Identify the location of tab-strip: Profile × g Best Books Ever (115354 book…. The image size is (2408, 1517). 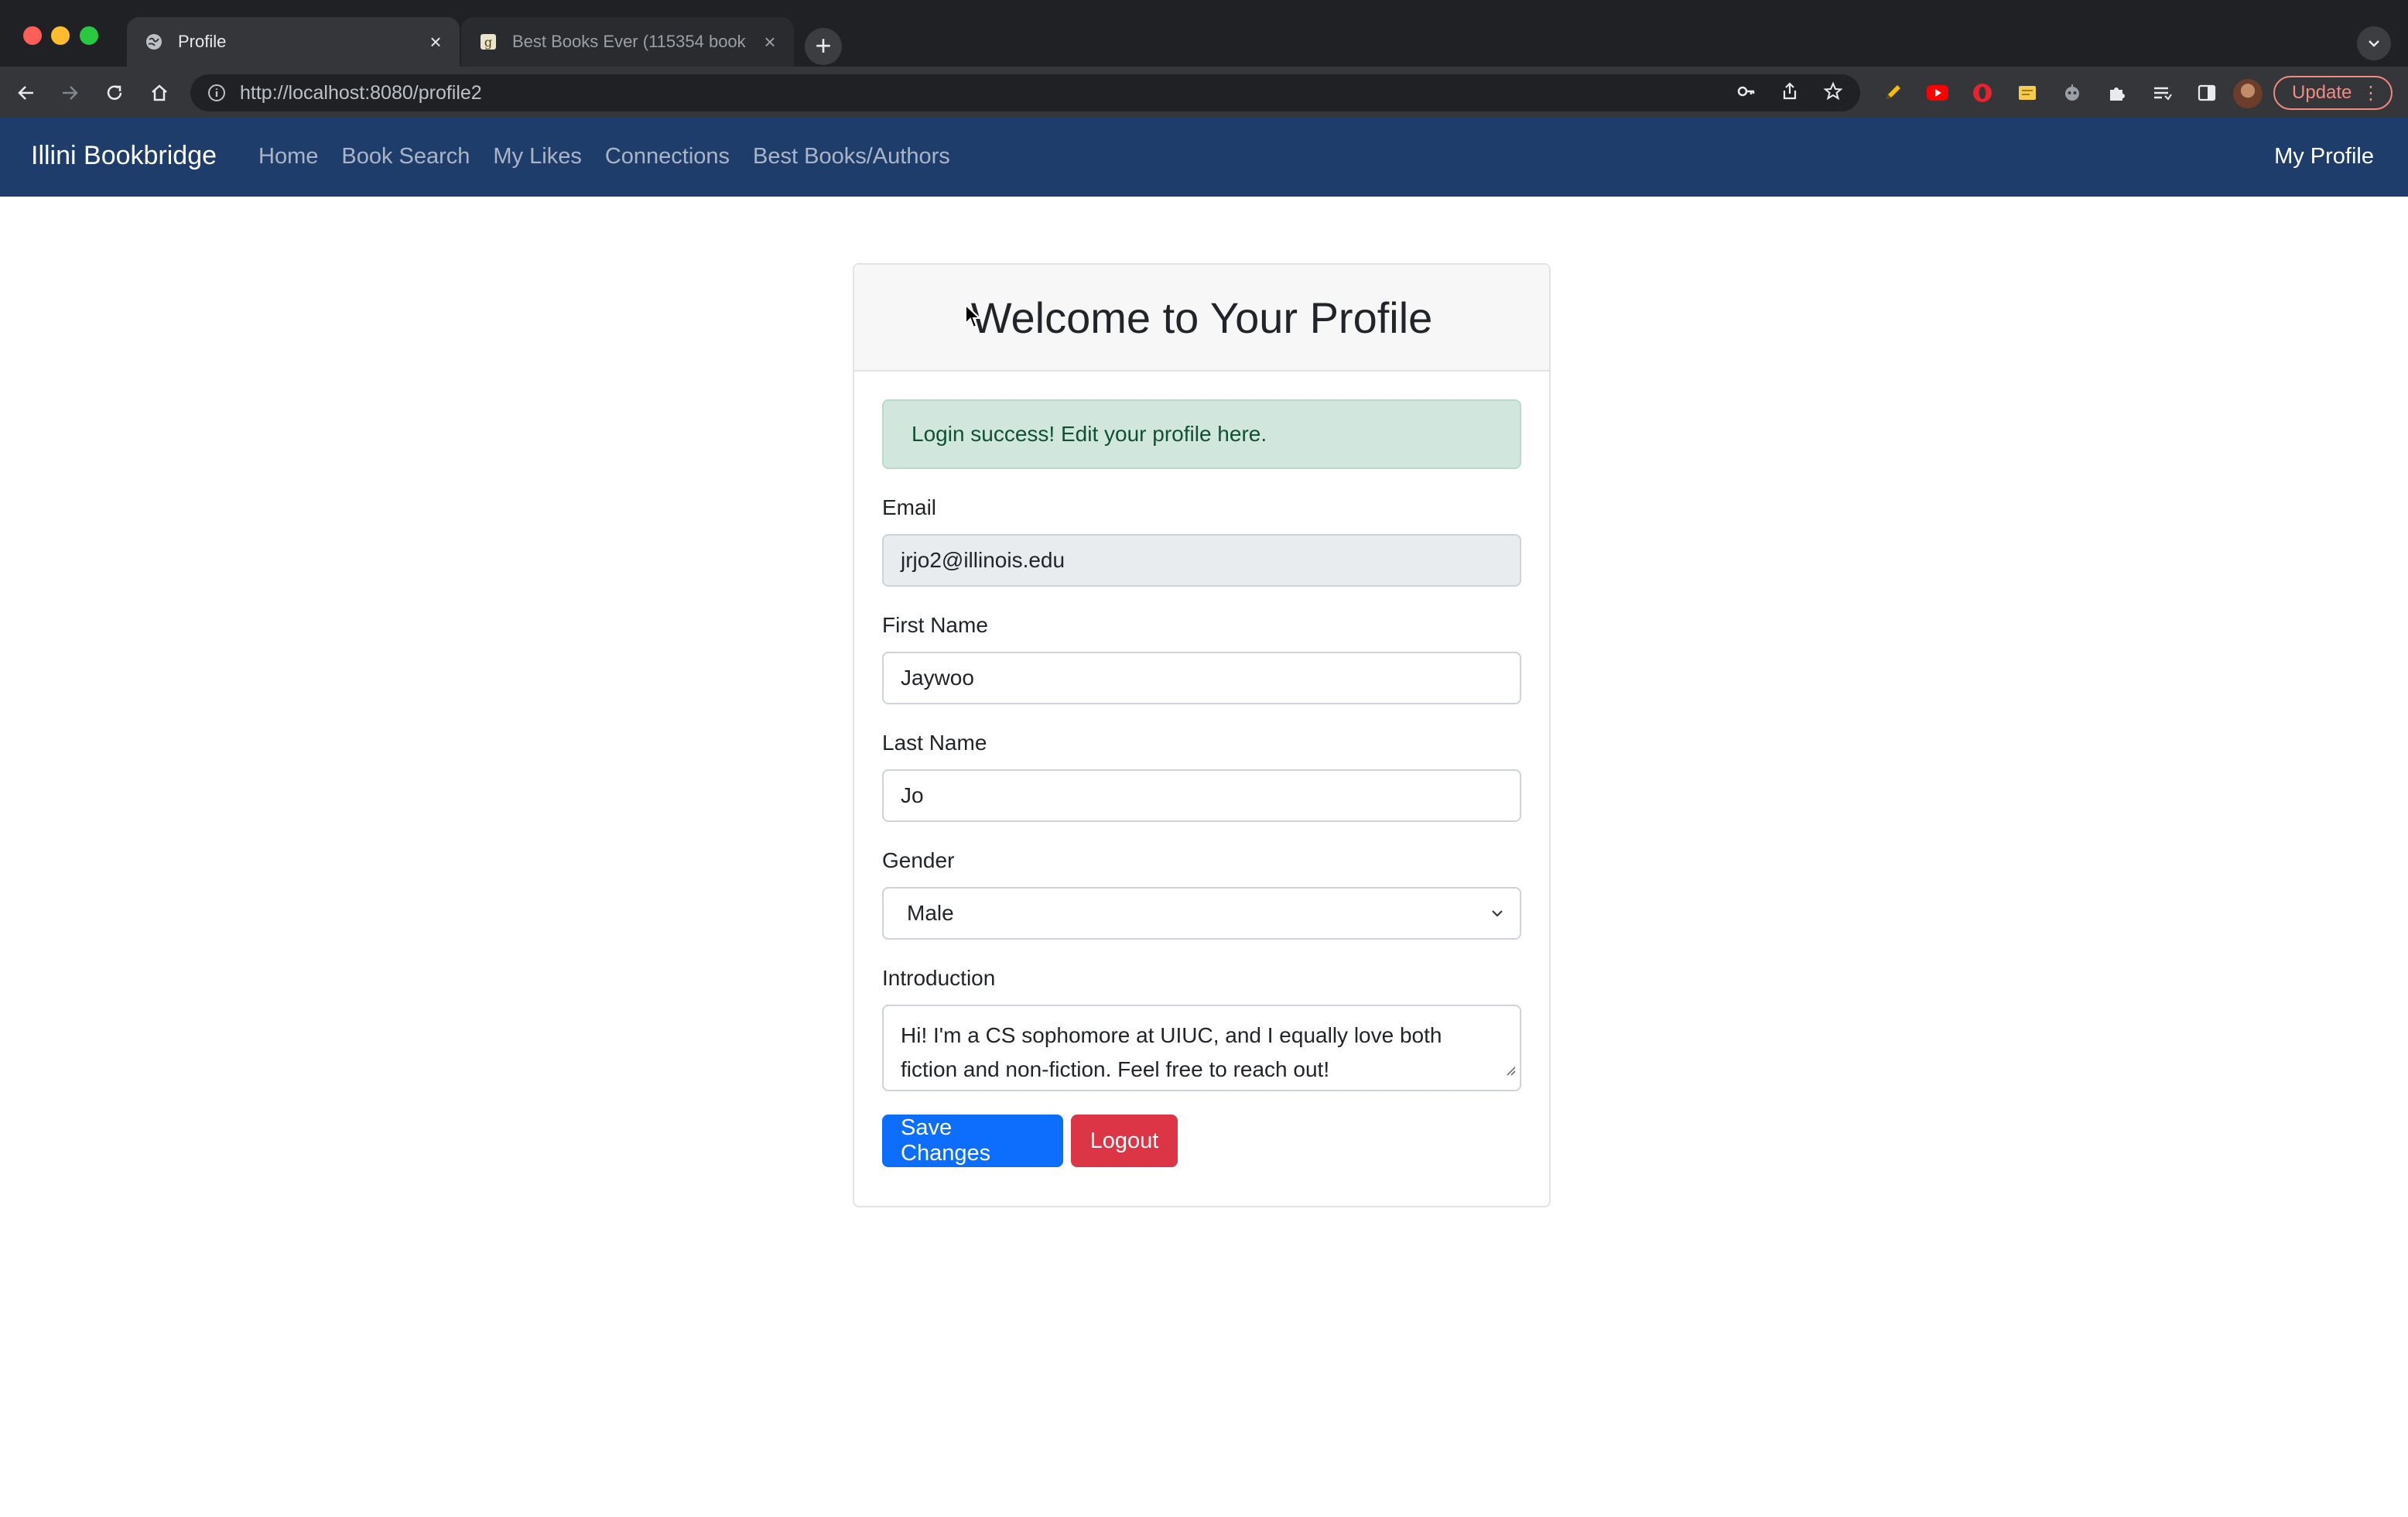
(1204, 33).